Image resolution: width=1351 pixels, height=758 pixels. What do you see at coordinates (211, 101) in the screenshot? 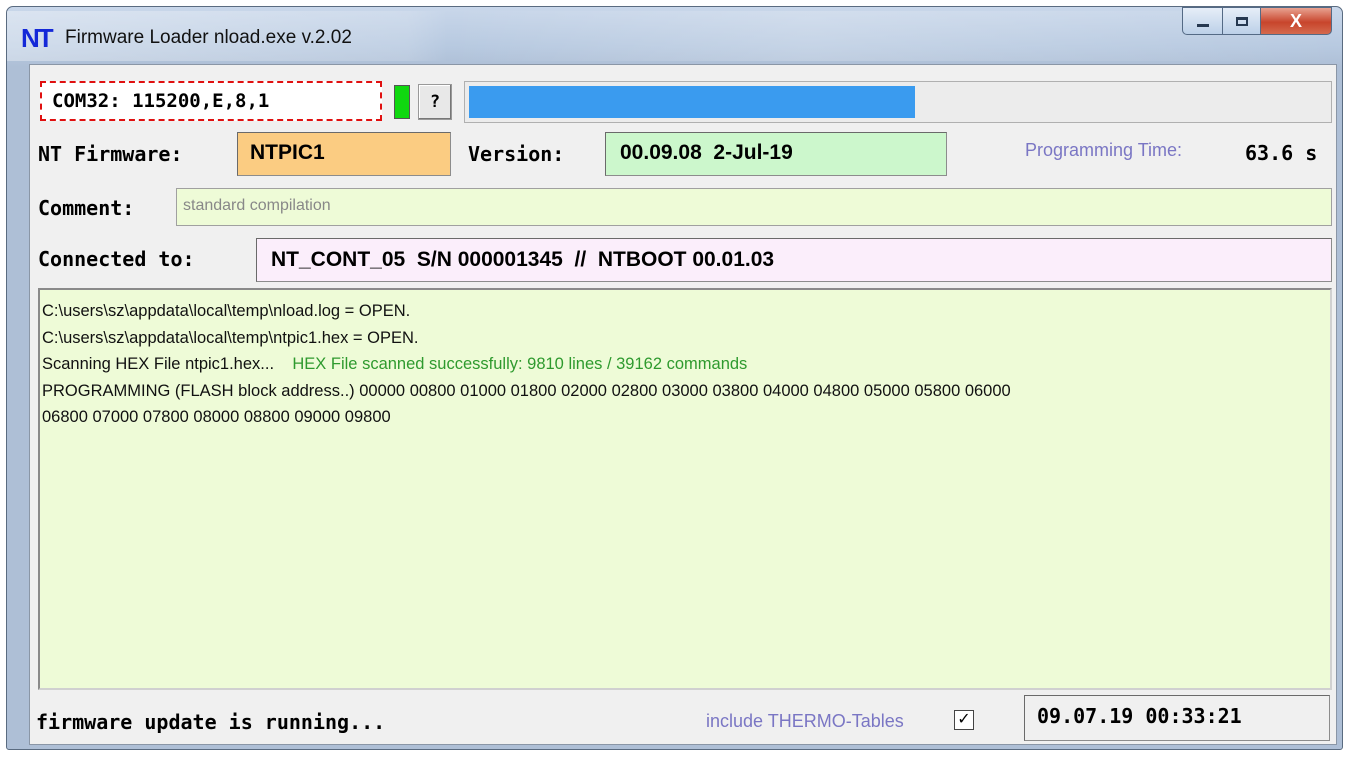
I see `port-settings: COM32: 115200,E,8,1` at bounding box center [211, 101].